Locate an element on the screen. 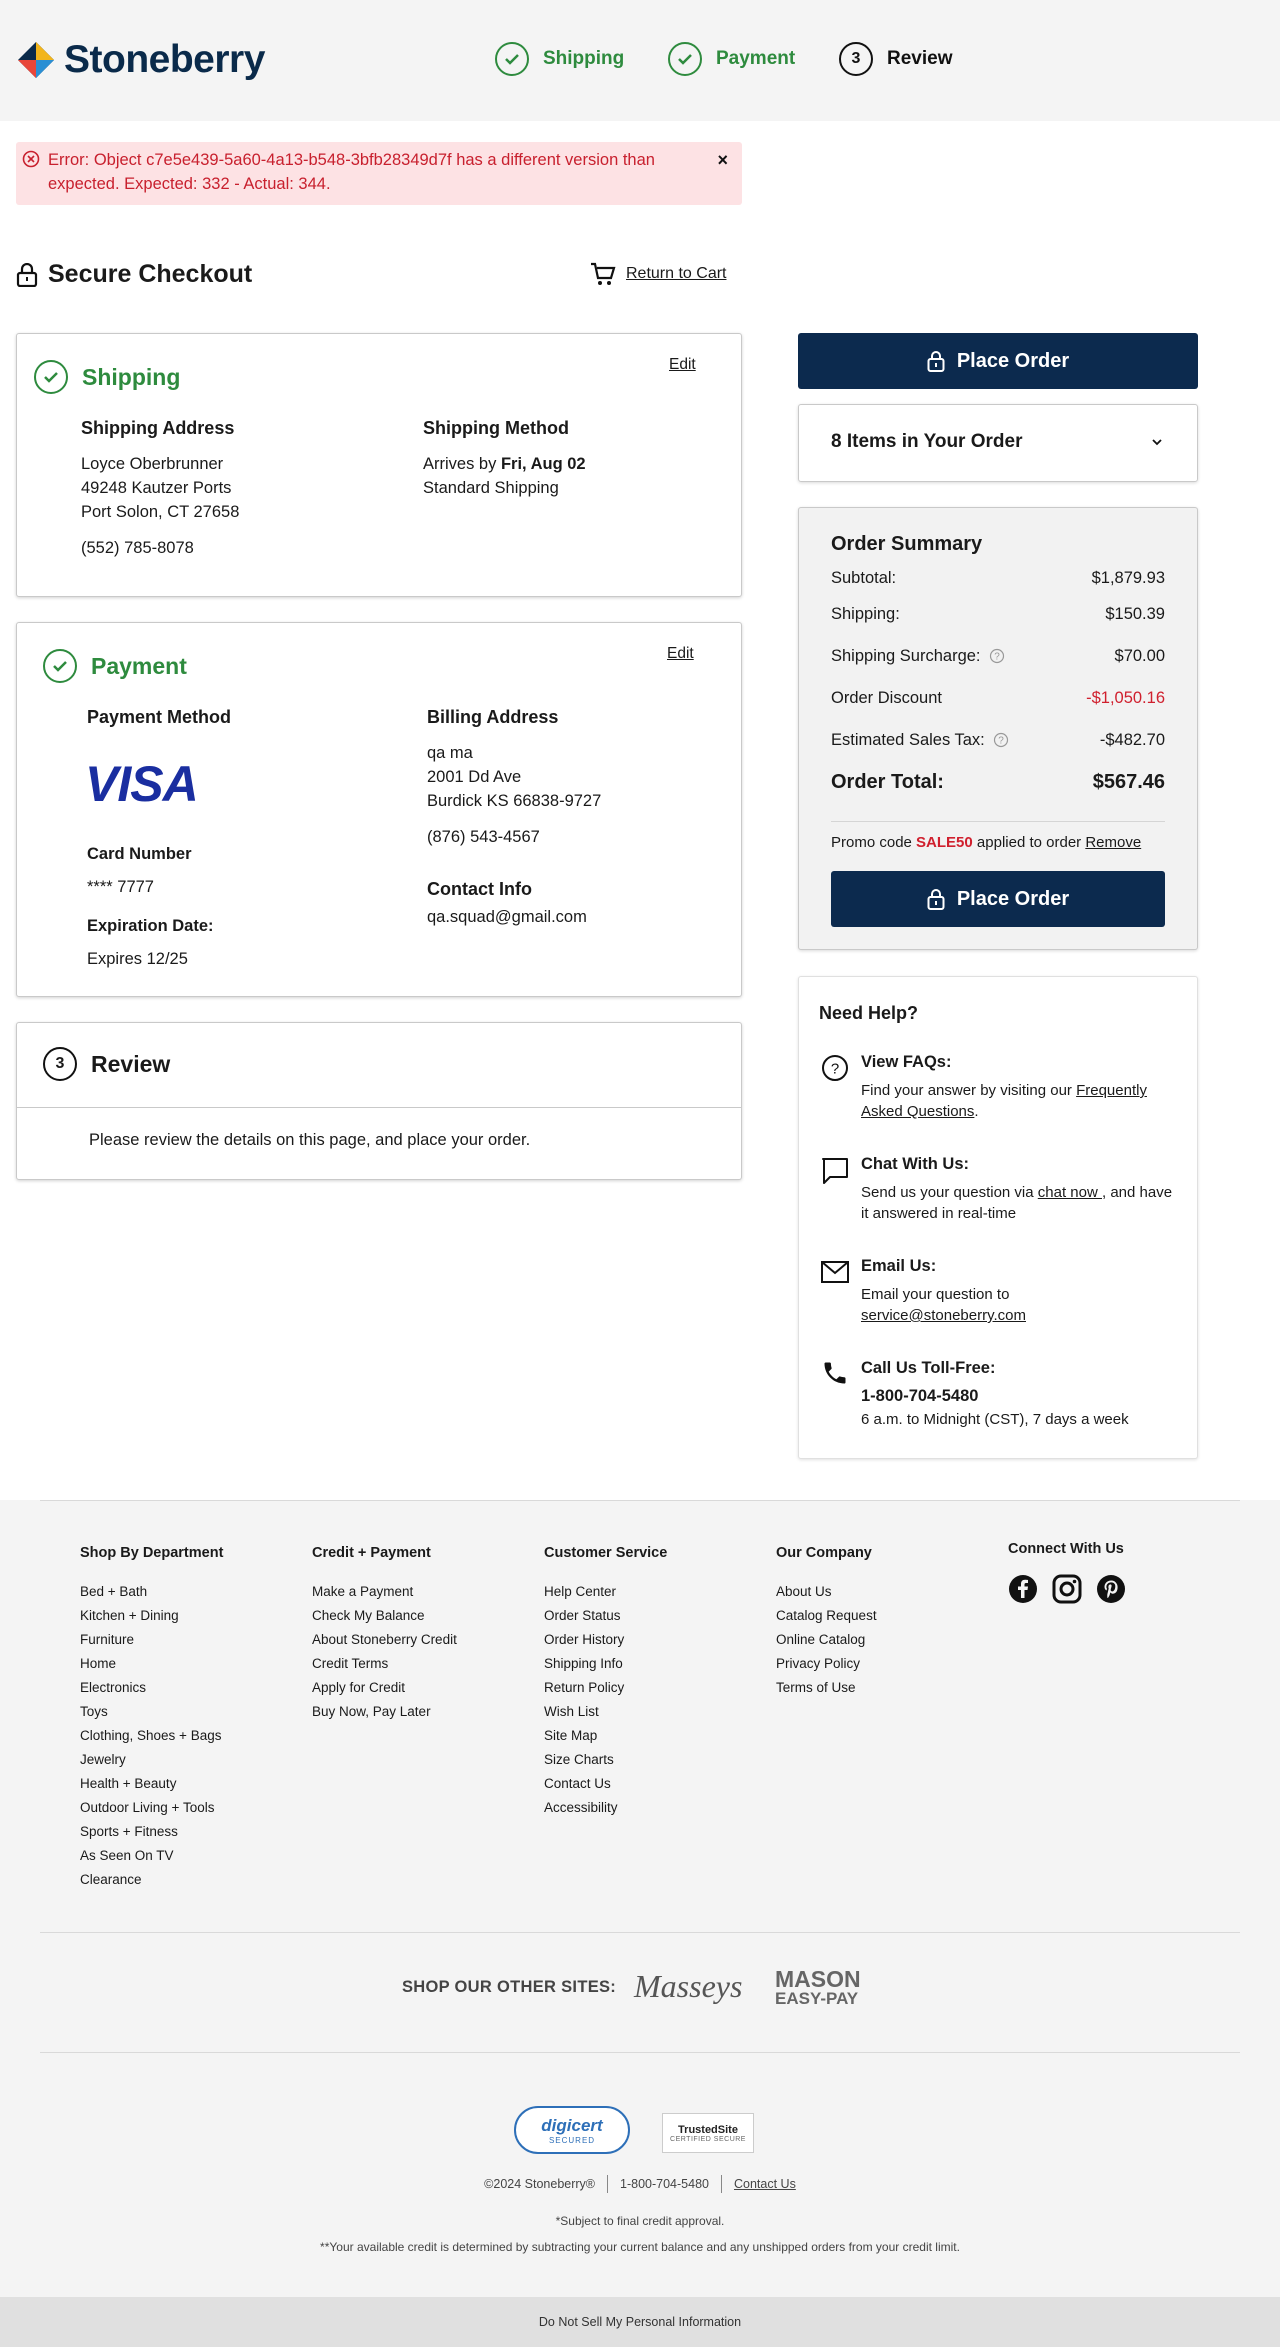 This screenshot has height=2347, width=1280. footer-link: Apply for Credit is located at coordinates (384, 1688).